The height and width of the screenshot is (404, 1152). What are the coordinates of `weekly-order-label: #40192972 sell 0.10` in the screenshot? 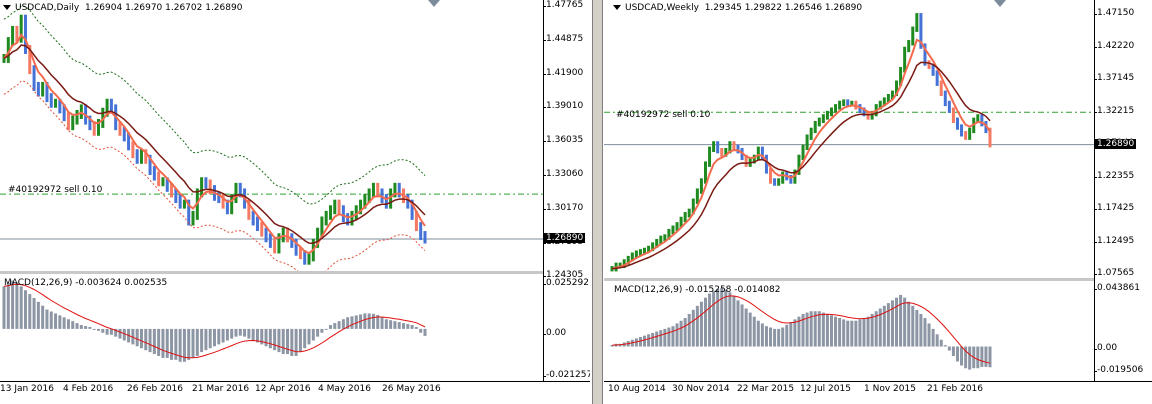 It's located at (663, 115).